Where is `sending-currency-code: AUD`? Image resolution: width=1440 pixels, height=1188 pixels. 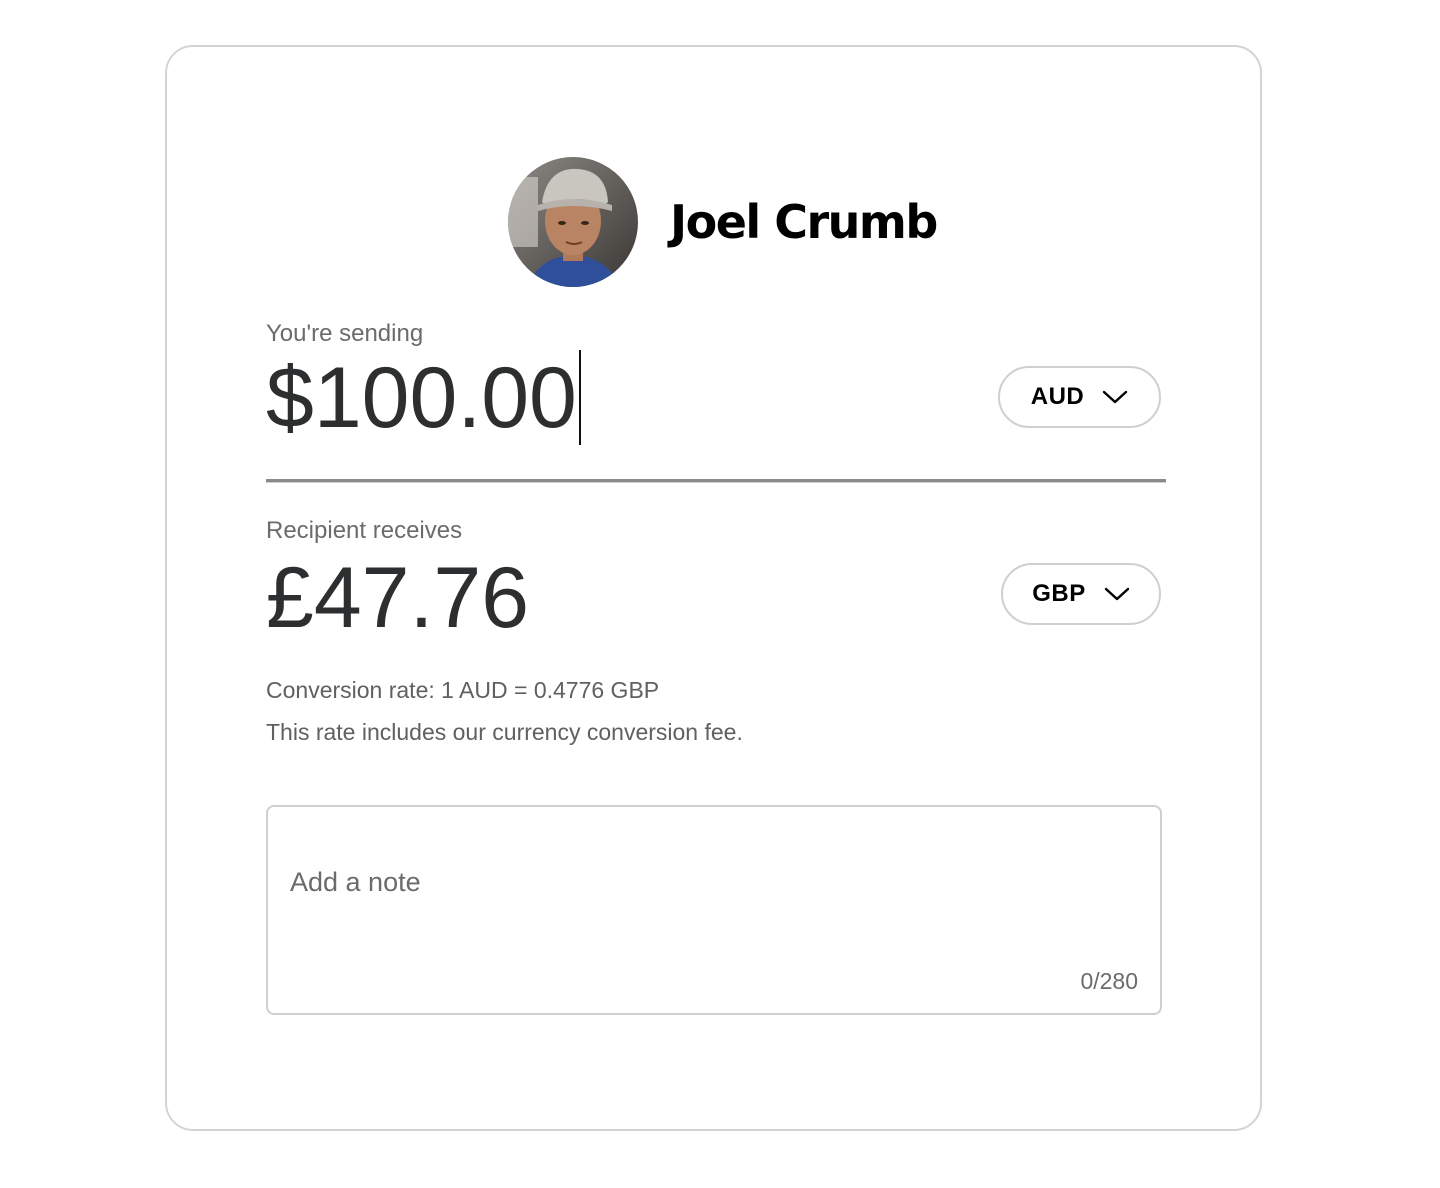 sending-currency-code: AUD is located at coordinates (1057, 396).